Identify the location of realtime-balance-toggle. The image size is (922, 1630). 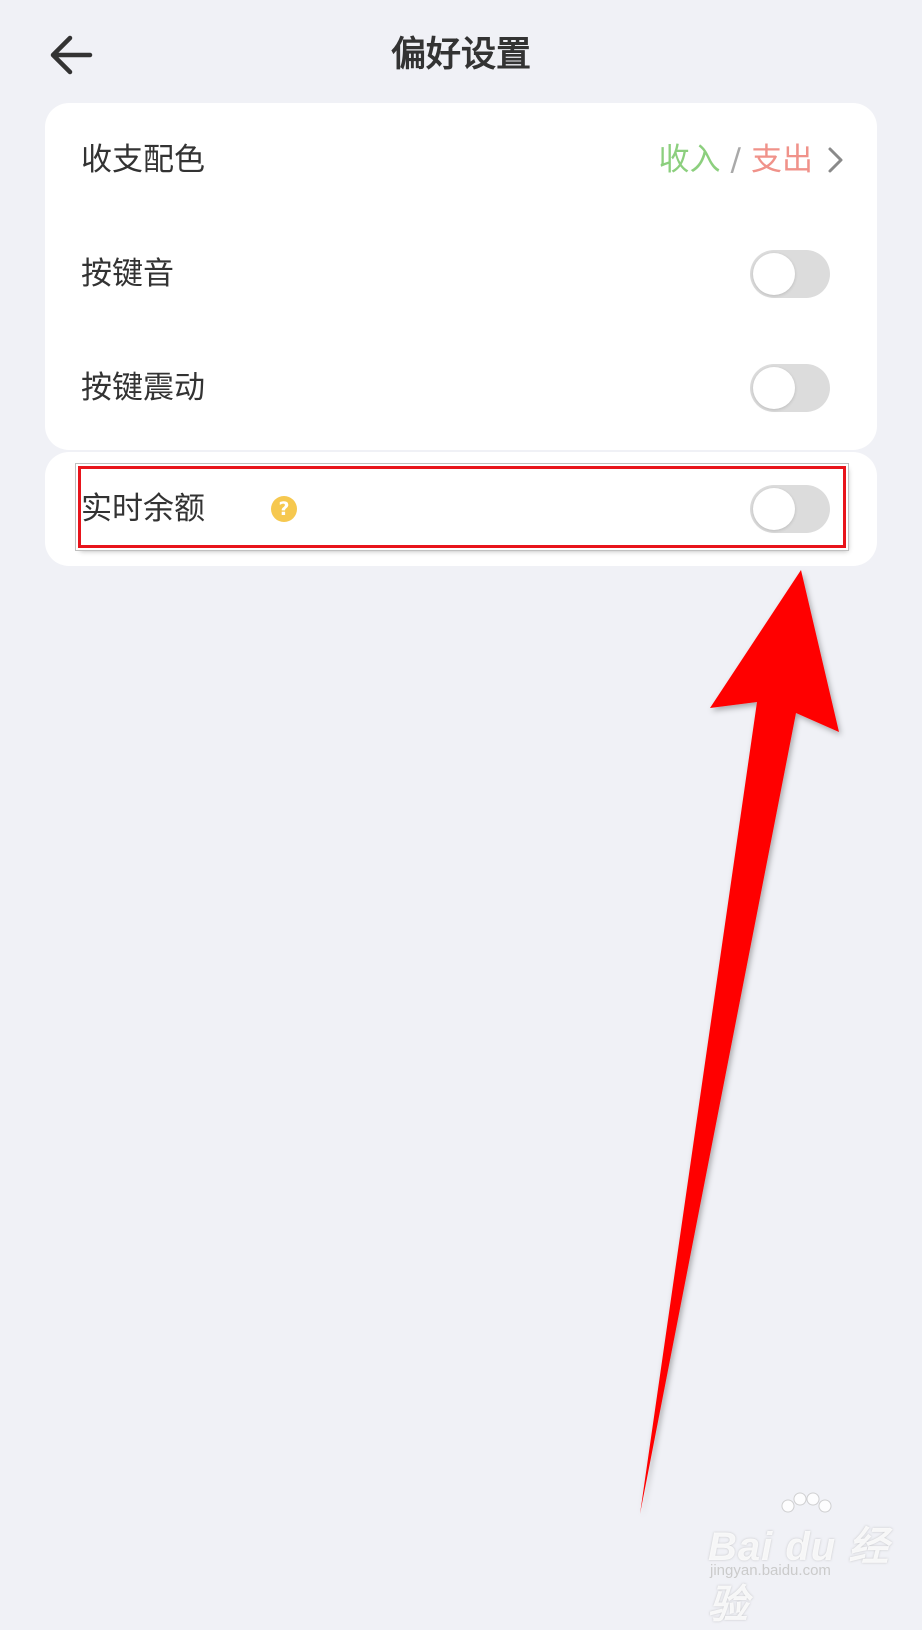
(790, 509).